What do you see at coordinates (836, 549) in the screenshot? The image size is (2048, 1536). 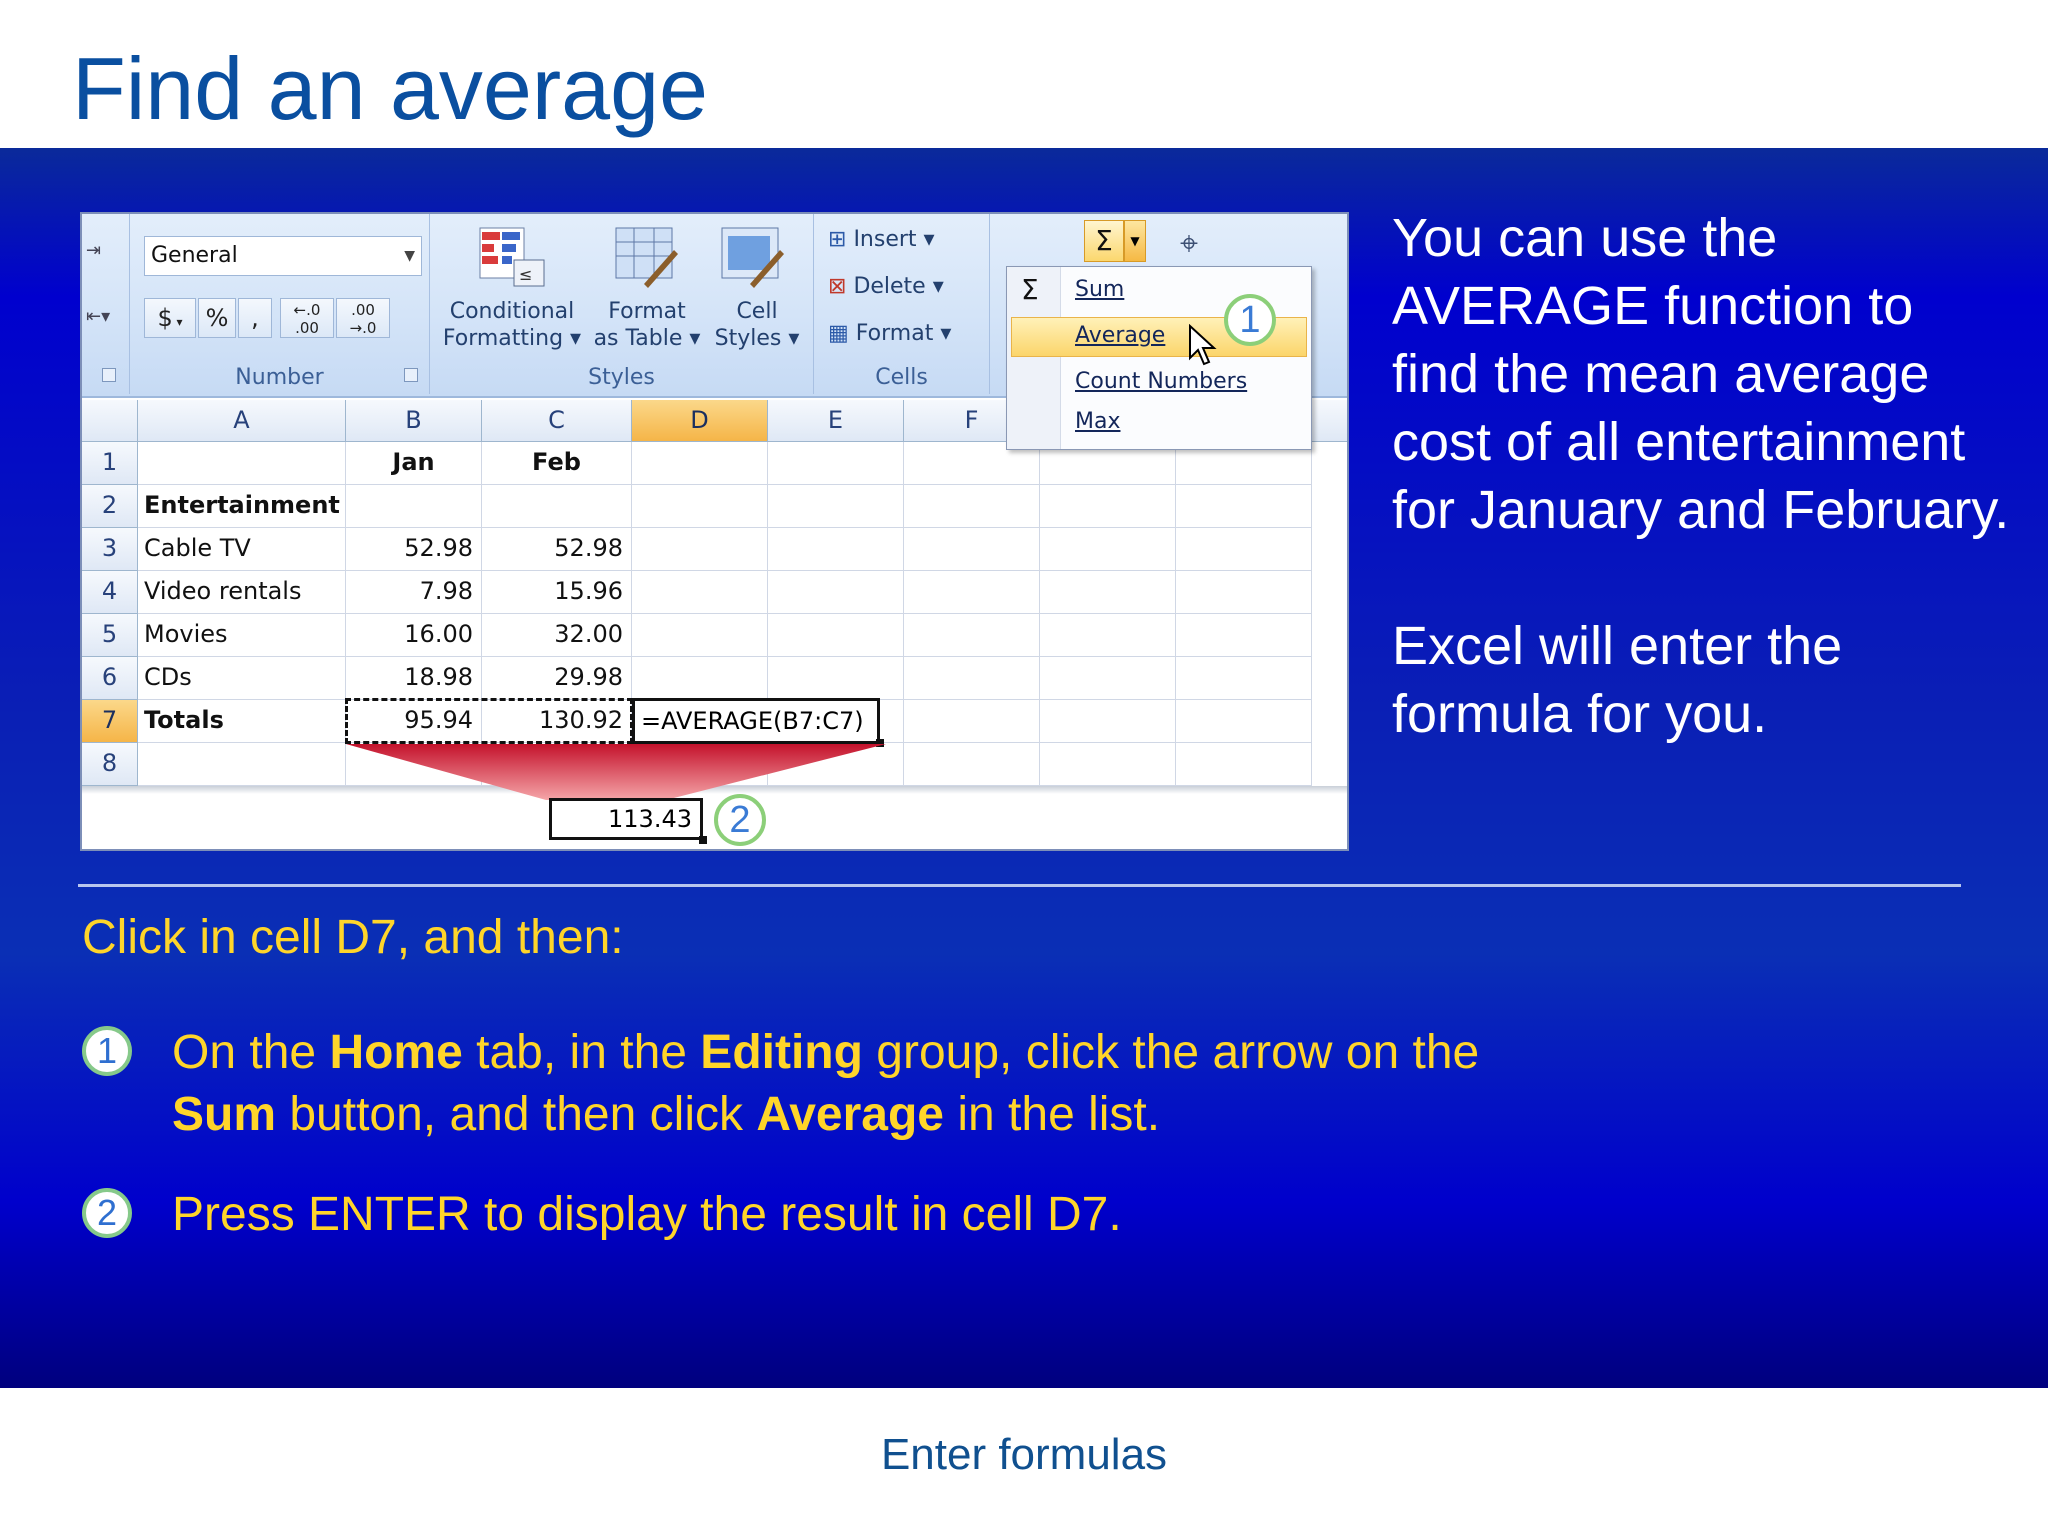 I see `cell-e3` at bounding box center [836, 549].